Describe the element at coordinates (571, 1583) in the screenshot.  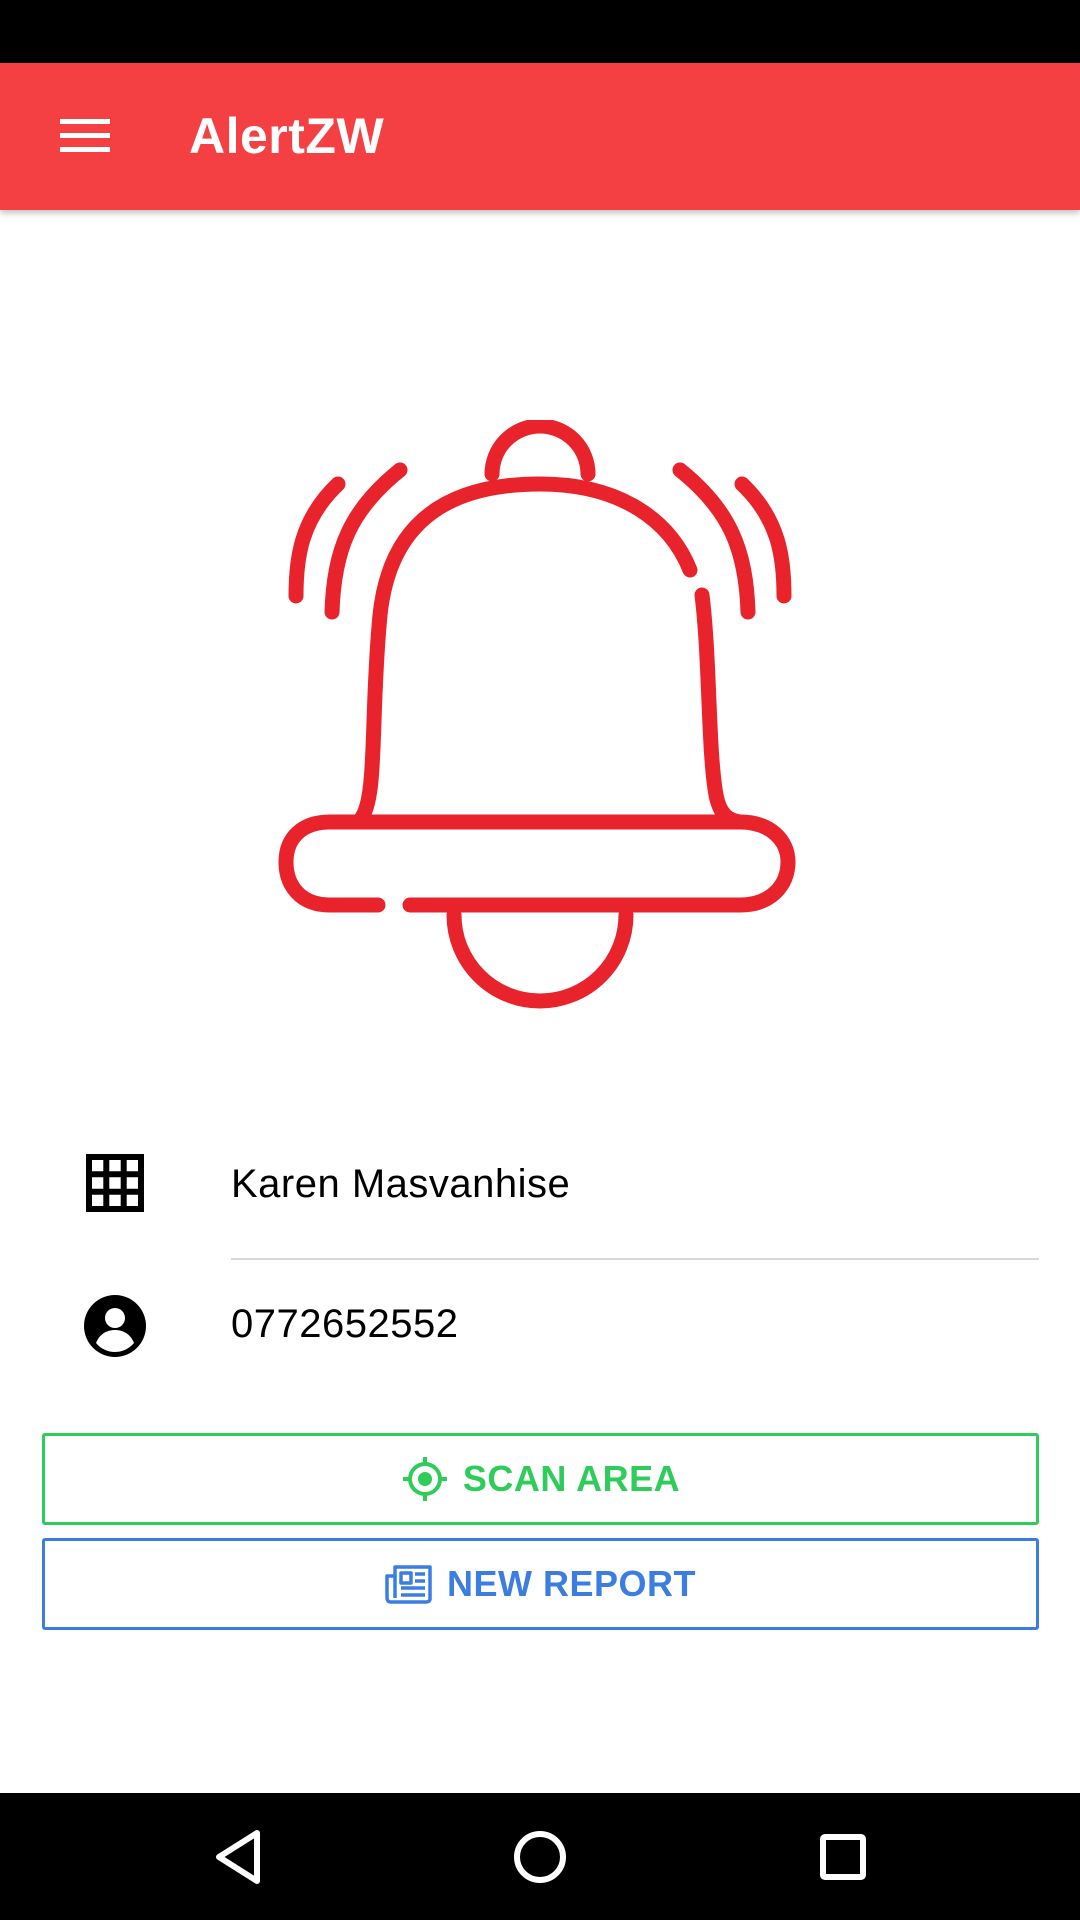
I see `new-report-label: NEW REPORT` at that location.